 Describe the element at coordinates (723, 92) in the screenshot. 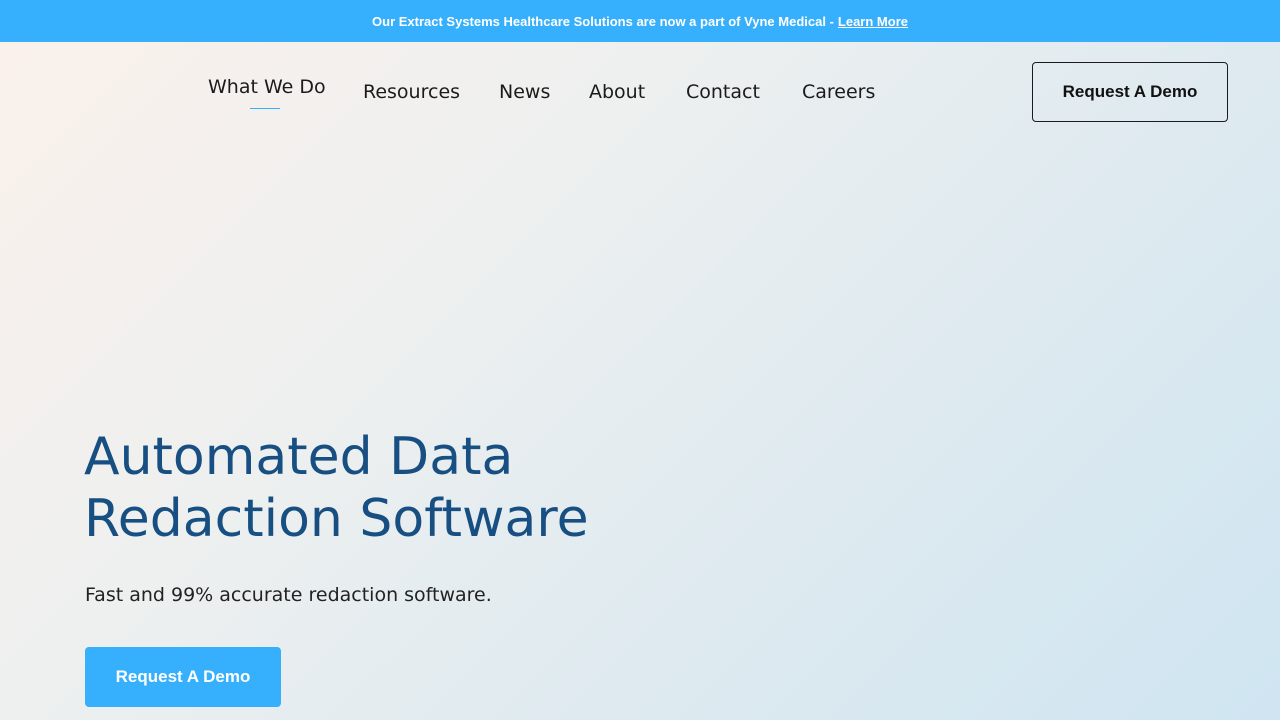

I see `nav-item-contact: Contact` at that location.